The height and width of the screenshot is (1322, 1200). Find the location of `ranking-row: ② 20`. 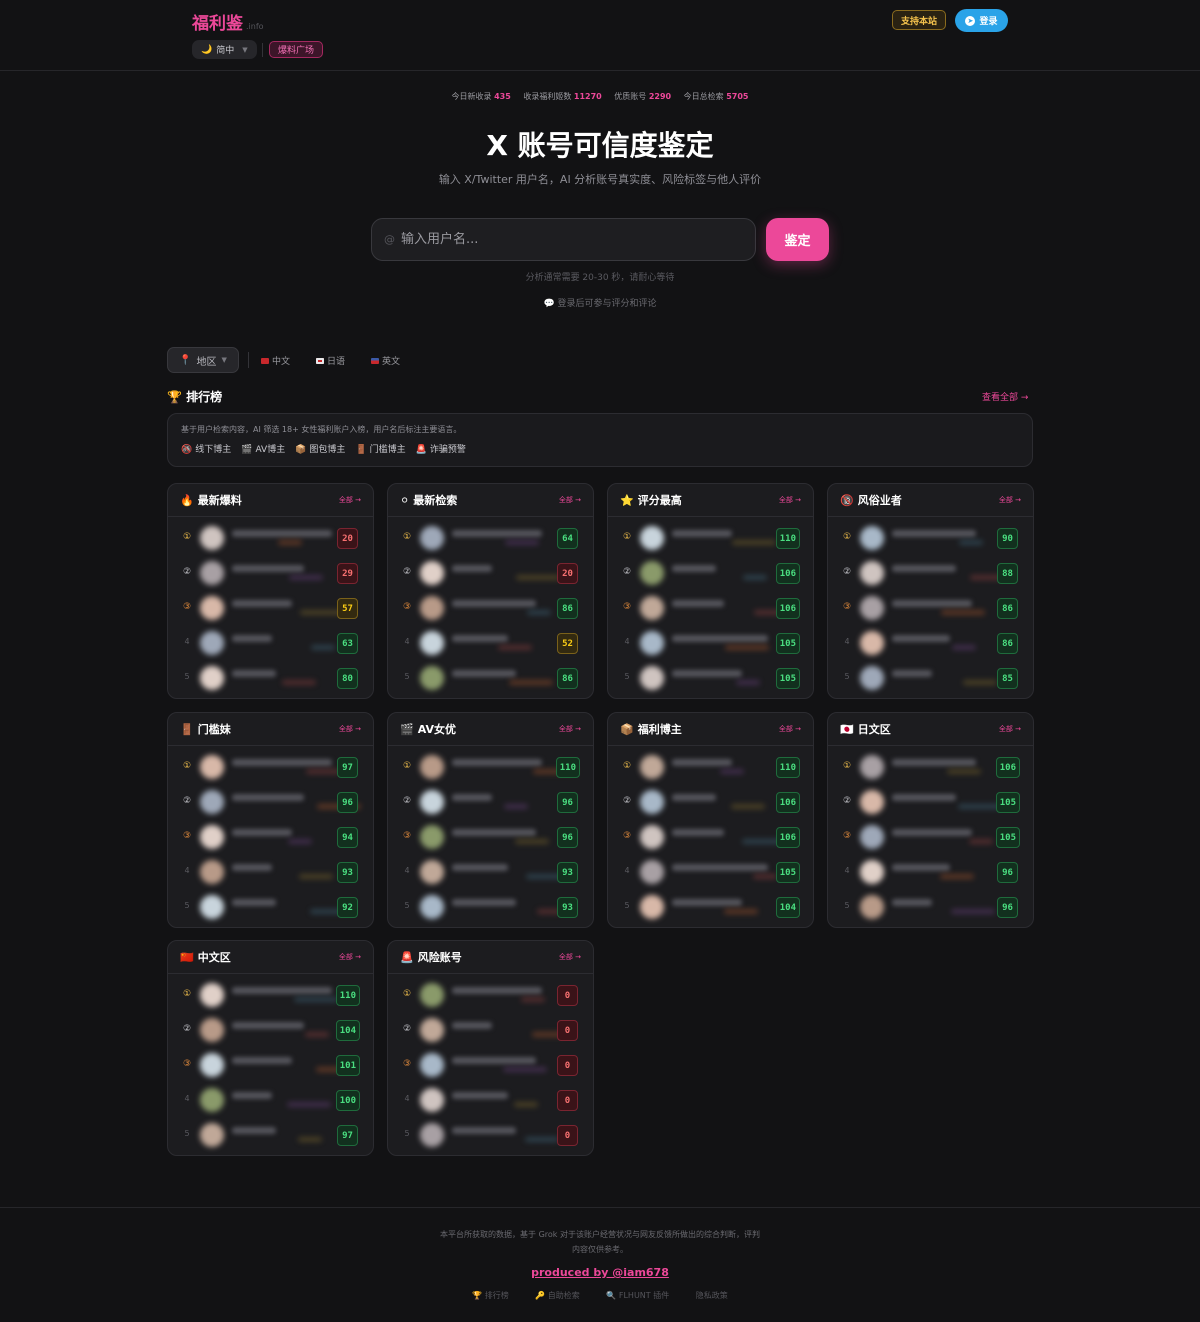

ranking-row: ② 20 is located at coordinates (490, 572).